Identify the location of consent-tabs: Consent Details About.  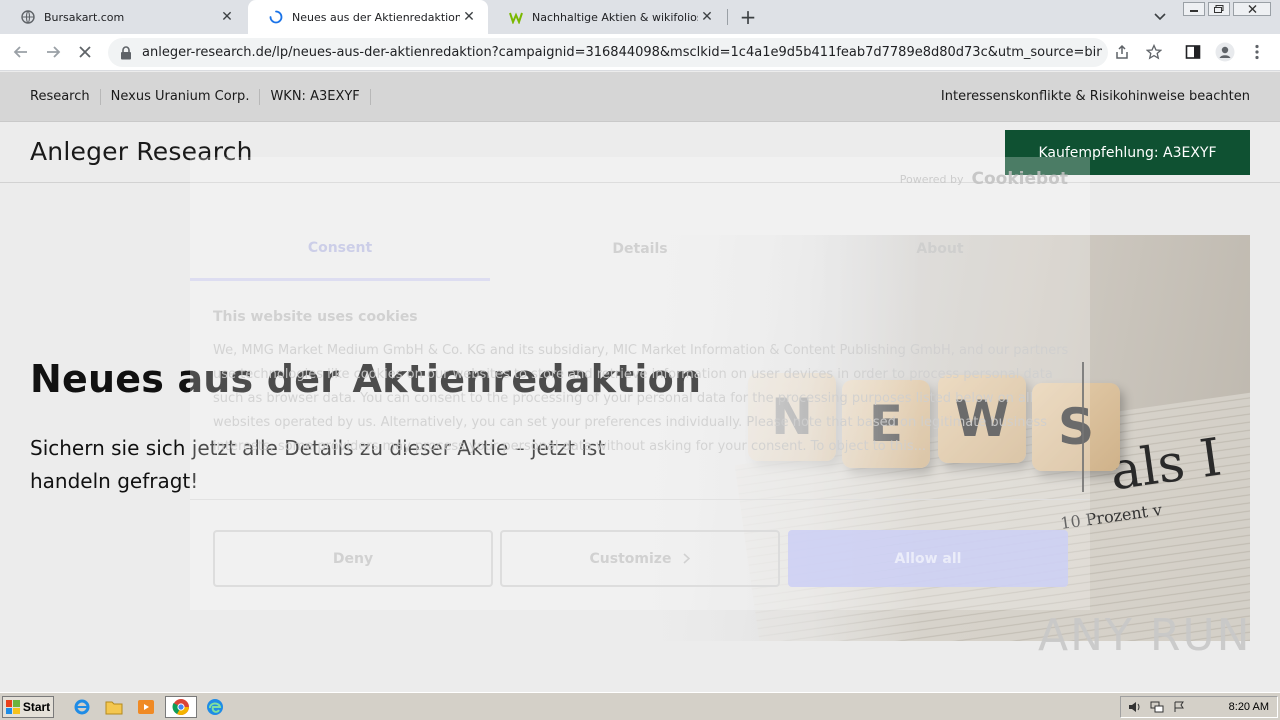
(640, 249).